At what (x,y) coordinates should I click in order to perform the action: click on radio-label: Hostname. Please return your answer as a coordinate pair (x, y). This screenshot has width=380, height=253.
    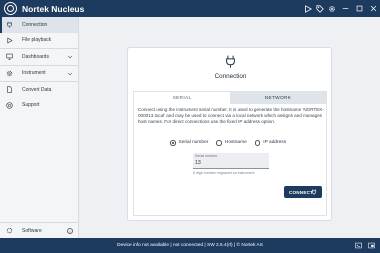
    Looking at the image, I should click on (235, 143).